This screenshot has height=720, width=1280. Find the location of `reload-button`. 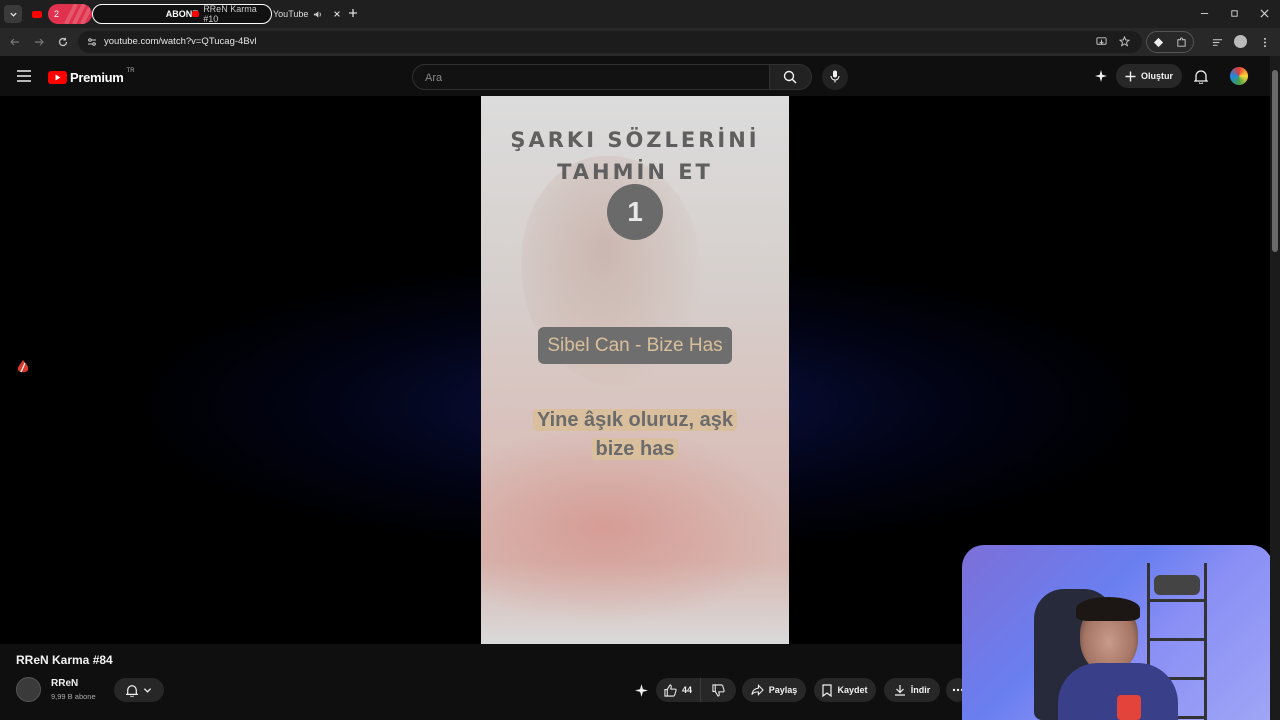

reload-button is located at coordinates (63, 42).